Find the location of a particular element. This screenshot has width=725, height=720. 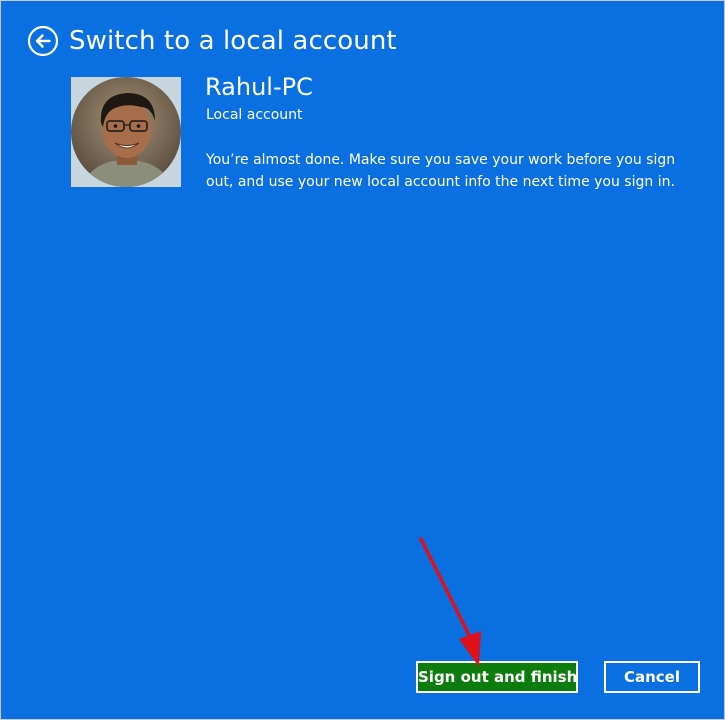

back-arrow-icon is located at coordinates (43, 41).